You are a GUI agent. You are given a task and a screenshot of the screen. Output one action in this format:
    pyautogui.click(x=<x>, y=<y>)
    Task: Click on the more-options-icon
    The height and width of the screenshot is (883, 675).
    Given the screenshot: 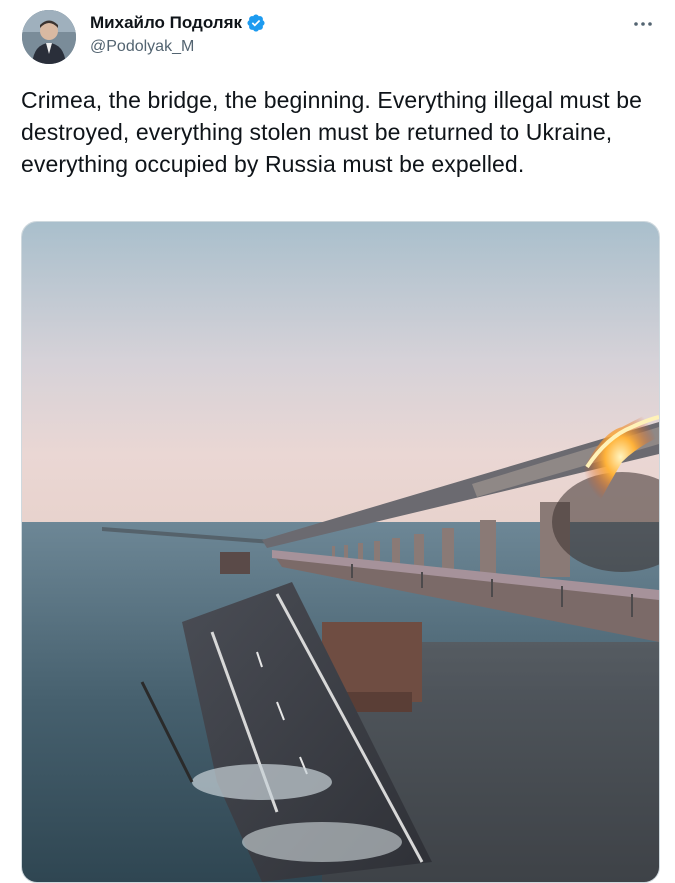 What is the action you would take?
    pyautogui.click(x=643, y=24)
    